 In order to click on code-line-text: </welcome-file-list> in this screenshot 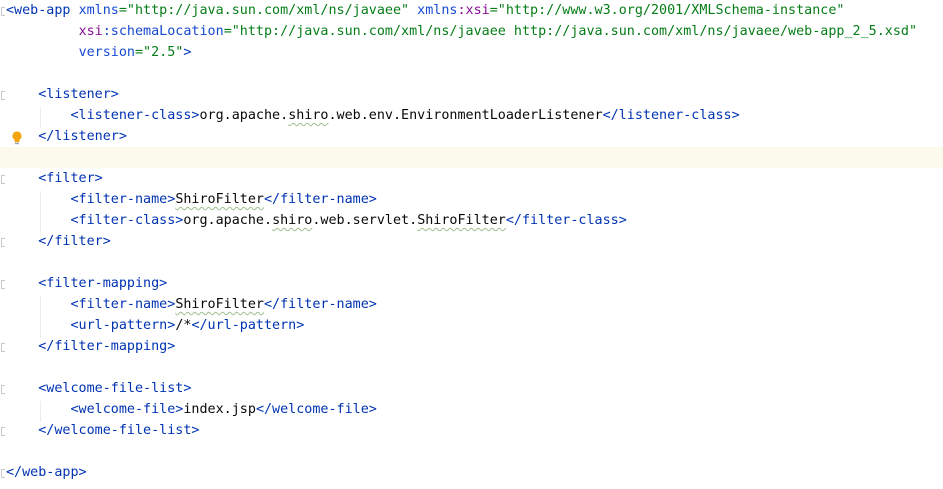, I will do `click(103, 430)`.